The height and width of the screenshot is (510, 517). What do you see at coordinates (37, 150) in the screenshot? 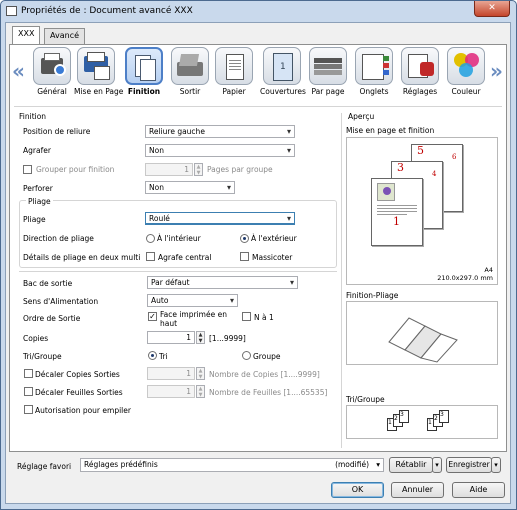
I see `agrafer-label: Agrafer` at bounding box center [37, 150].